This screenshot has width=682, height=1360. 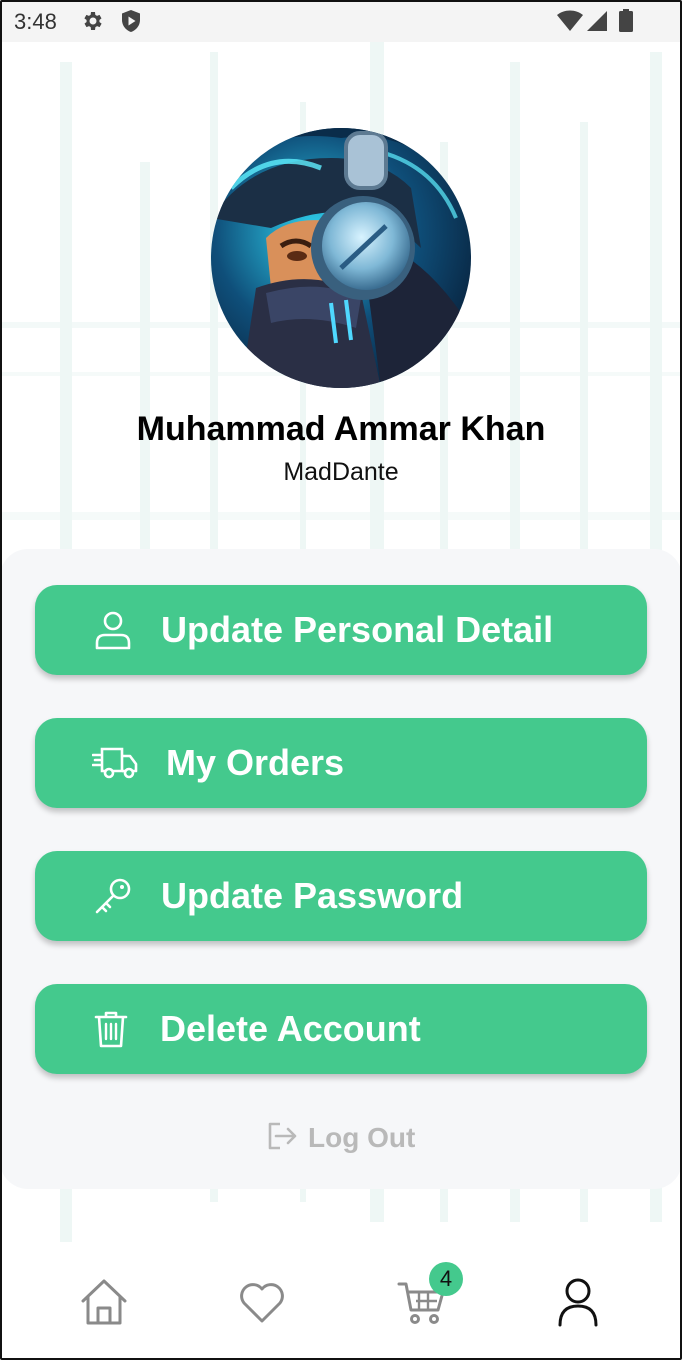 What do you see at coordinates (111, 1029) in the screenshot?
I see `trash-icon` at bounding box center [111, 1029].